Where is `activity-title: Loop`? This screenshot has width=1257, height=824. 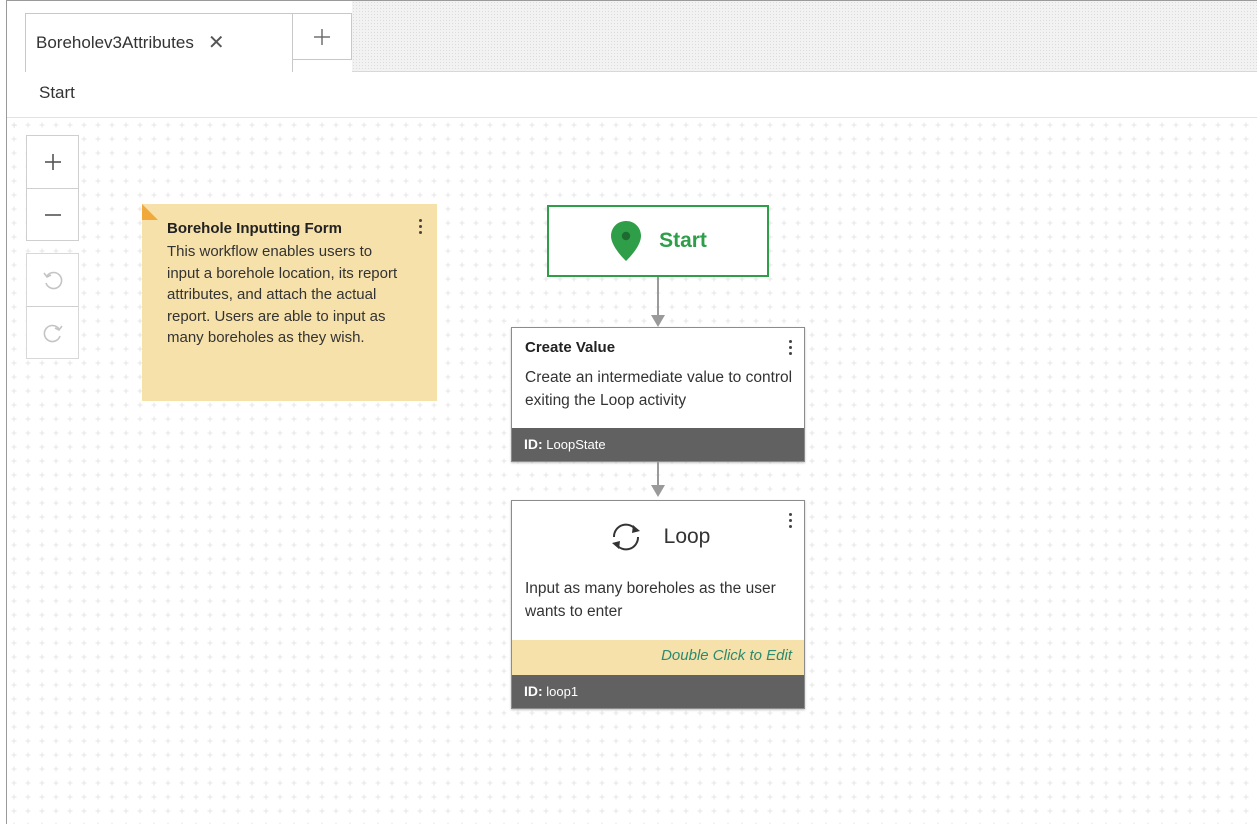 activity-title: Loop is located at coordinates (687, 536).